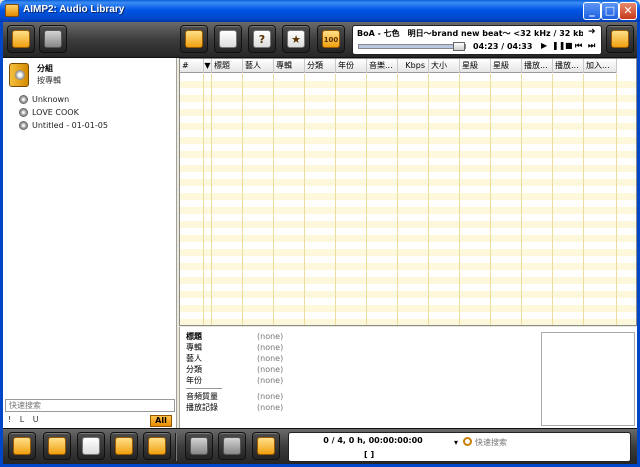 The width and height of the screenshot is (640, 467). Describe the element at coordinates (202, 407) in the screenshot. I see `info-label: 播放記錄` at that location.